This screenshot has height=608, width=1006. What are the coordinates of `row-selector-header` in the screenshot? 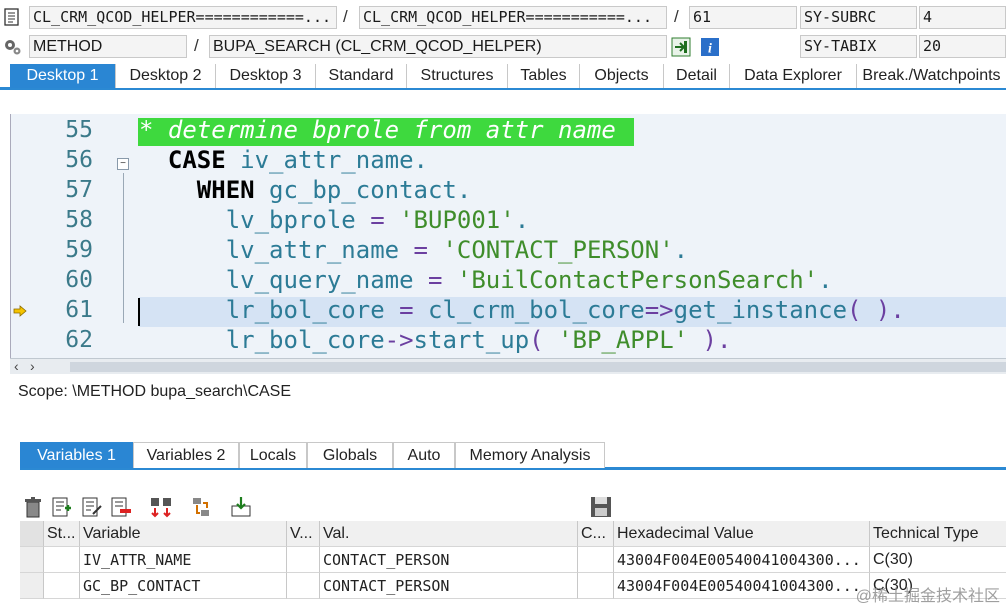 It's located at (32, 534).